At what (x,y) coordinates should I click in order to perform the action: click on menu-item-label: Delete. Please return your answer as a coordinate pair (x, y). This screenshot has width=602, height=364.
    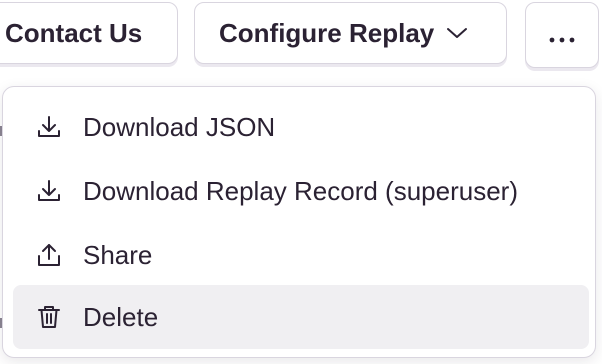
    Looking at the image, I should click on (121, 316).